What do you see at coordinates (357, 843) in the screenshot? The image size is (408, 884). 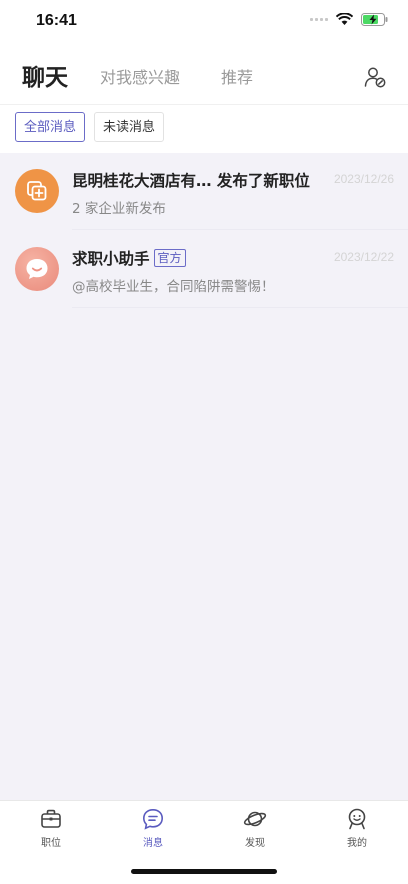 I see `tabbar-label: 我的` at bounding box center [357, 843].